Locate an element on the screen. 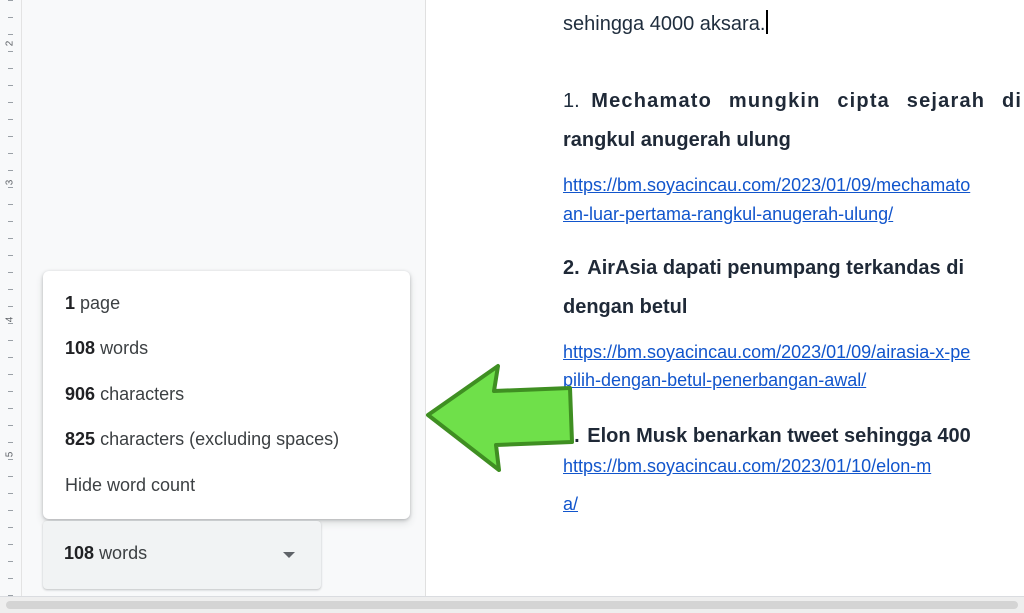 Image resolution: width=1024 pixels, height=613 pixels. word-count-button: 108 words is located at coordinates (182, 555).